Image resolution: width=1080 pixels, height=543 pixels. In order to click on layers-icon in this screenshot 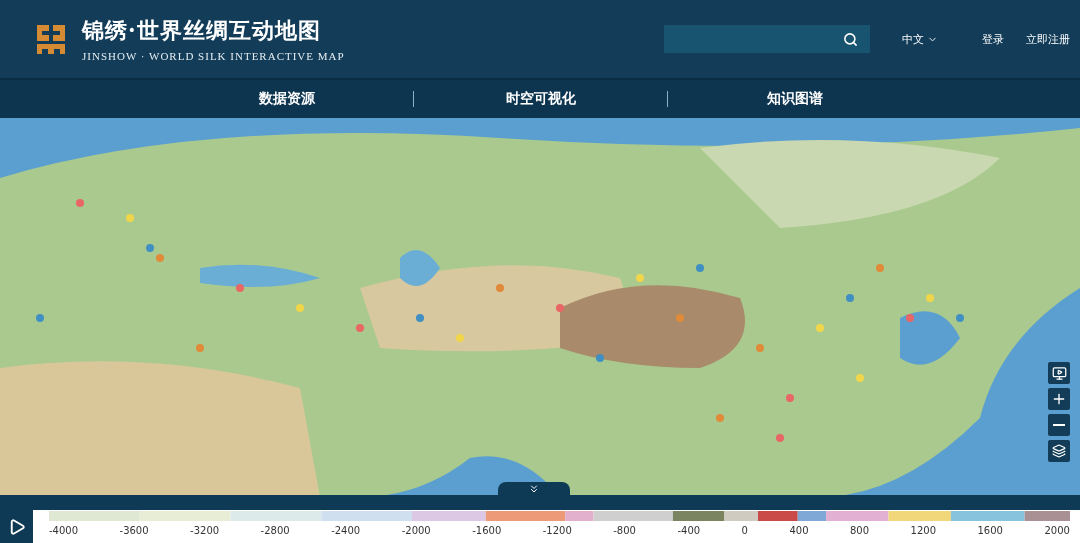, I will do `click(1059, 451)`.